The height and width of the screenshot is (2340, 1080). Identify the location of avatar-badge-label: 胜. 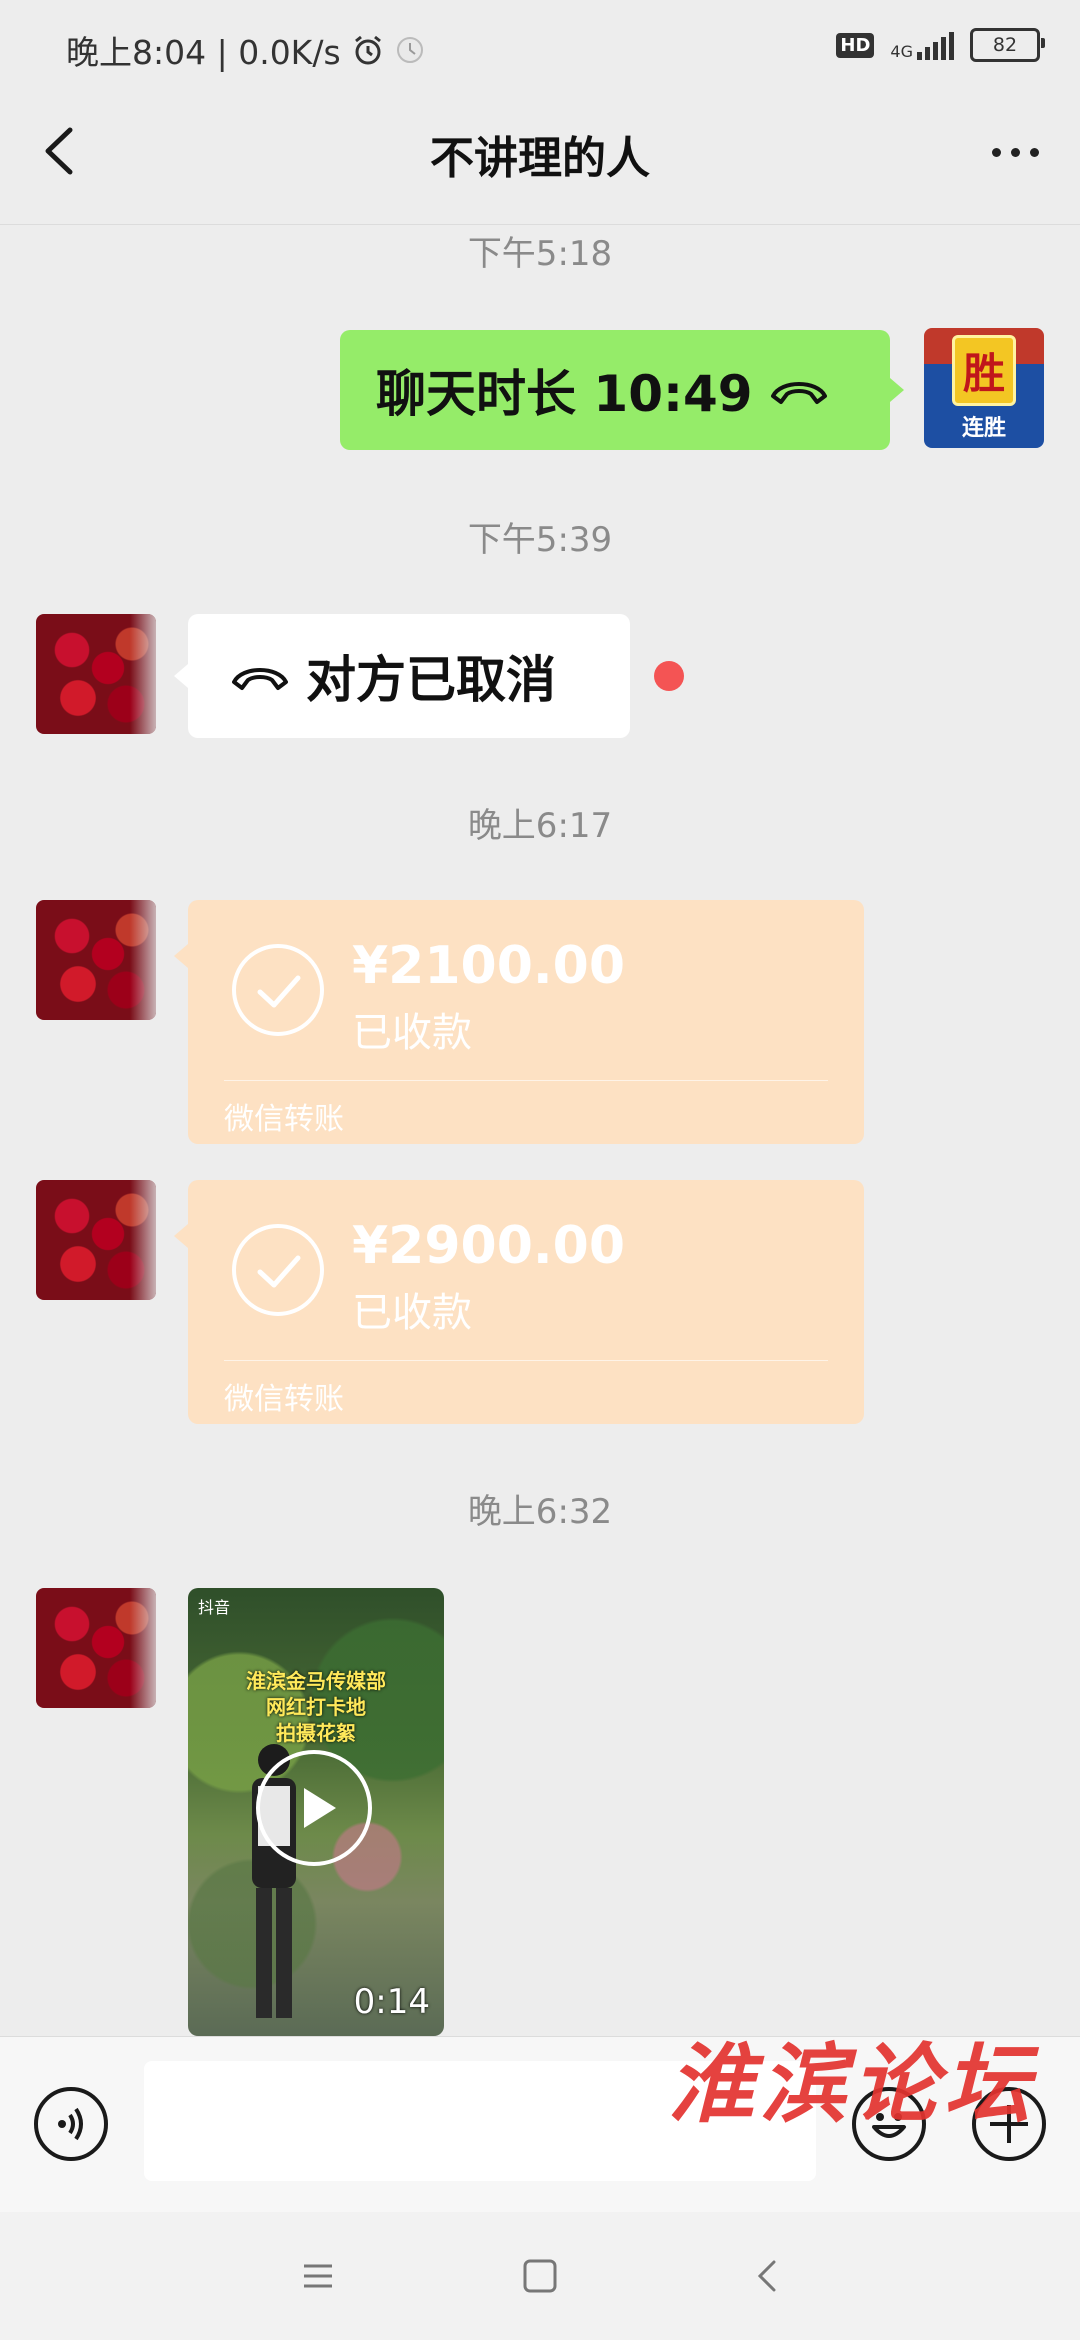
(983, 370).